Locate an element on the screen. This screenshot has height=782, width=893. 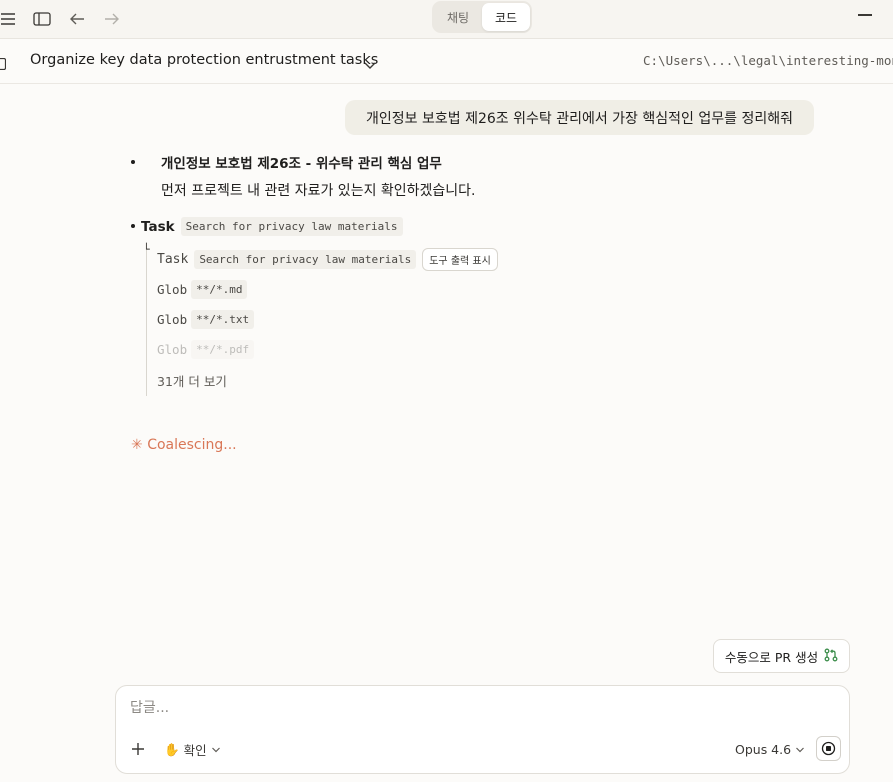
tool-call-row: Glob **/*.txt is located at coordinates (206, 319).